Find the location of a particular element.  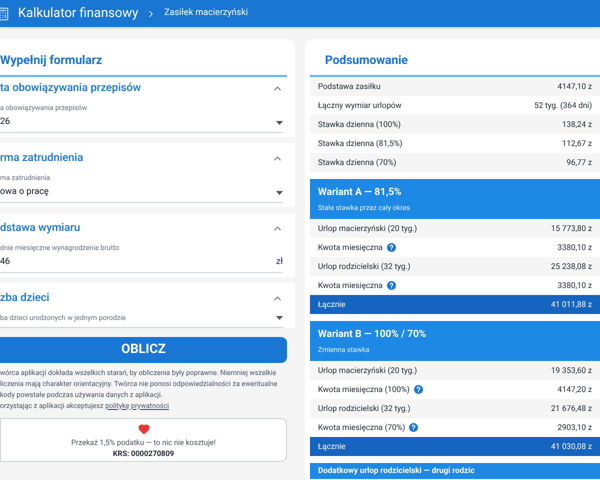

field-value: owa o pracę is located at coordinates (25, 192).